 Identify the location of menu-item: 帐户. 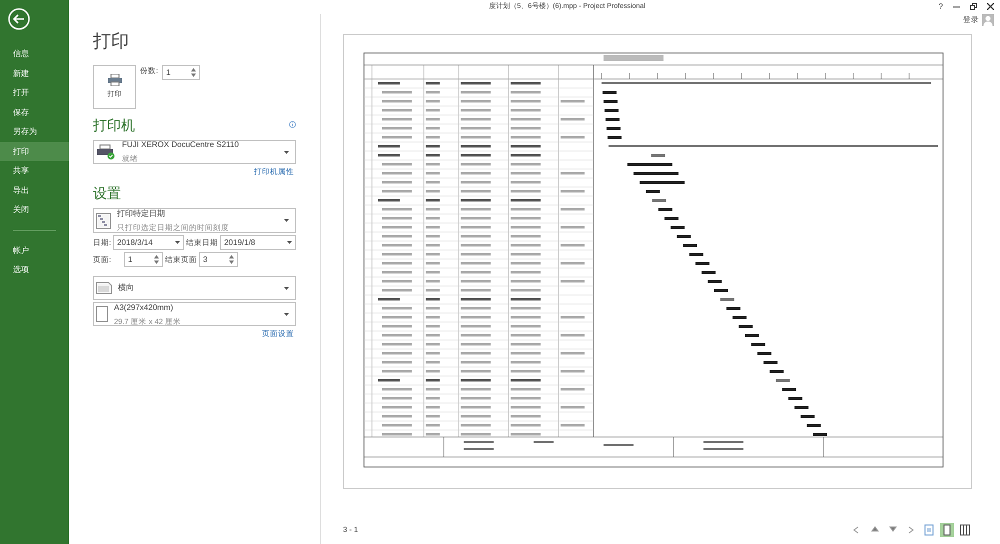
(34, 250).